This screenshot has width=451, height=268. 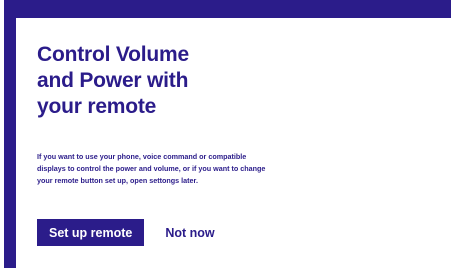 What do you see at coordinates (10, 134) in the screenshot?
I see `frame-left-border` at bounding box center [10, 134].